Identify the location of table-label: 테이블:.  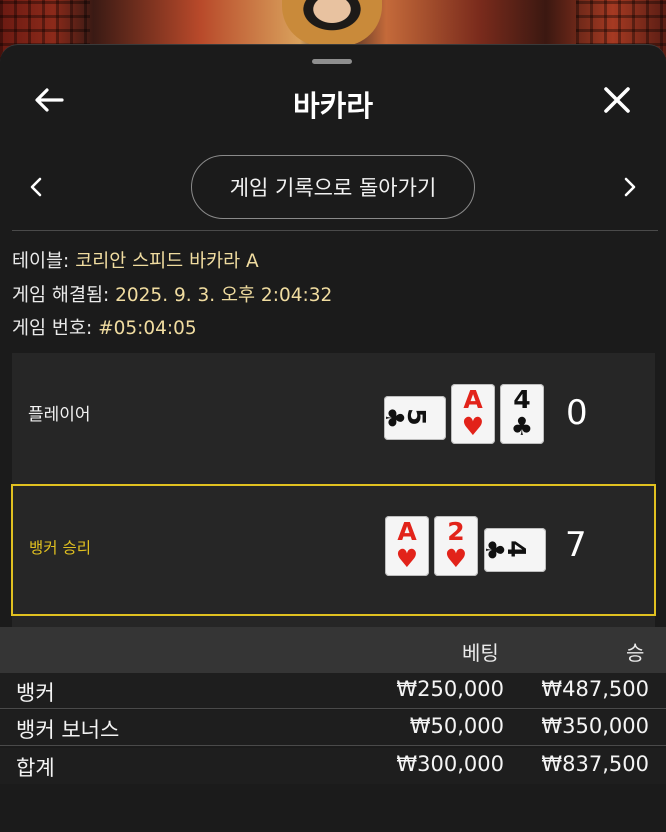
(41, 261).